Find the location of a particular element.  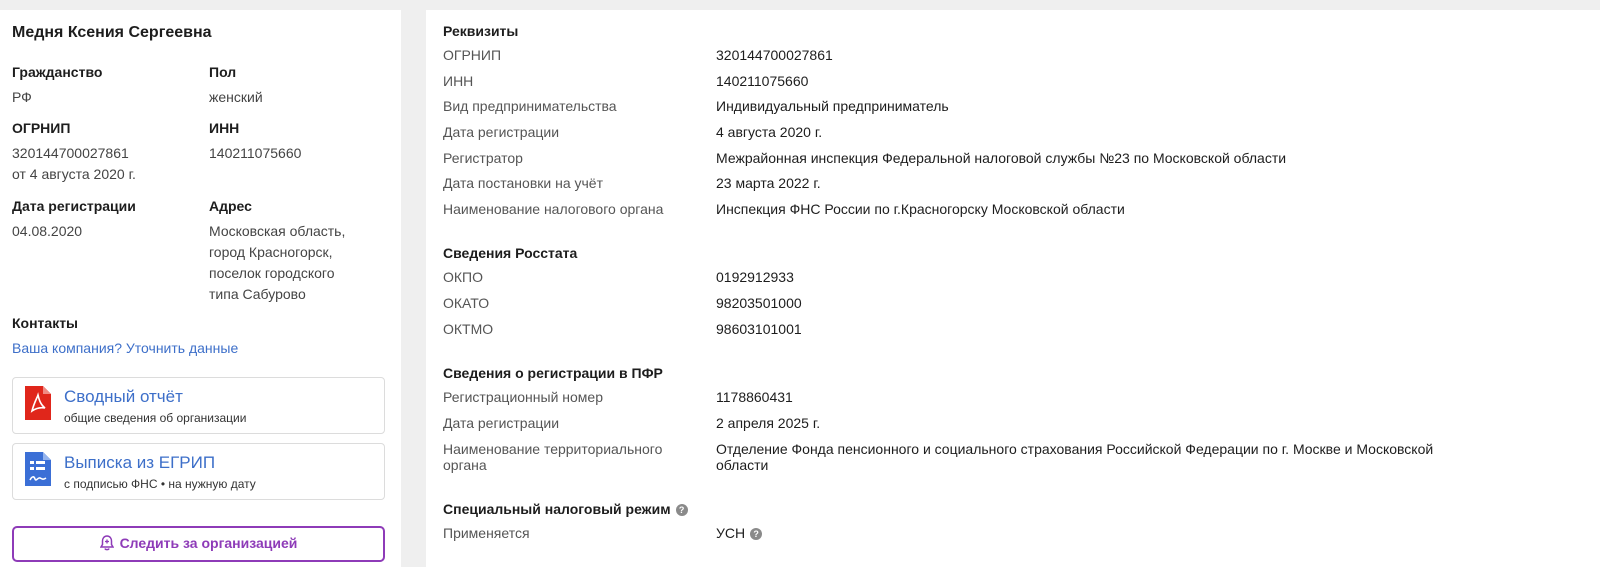

citizenship-value: РФ is located at coordinates (22, 97).